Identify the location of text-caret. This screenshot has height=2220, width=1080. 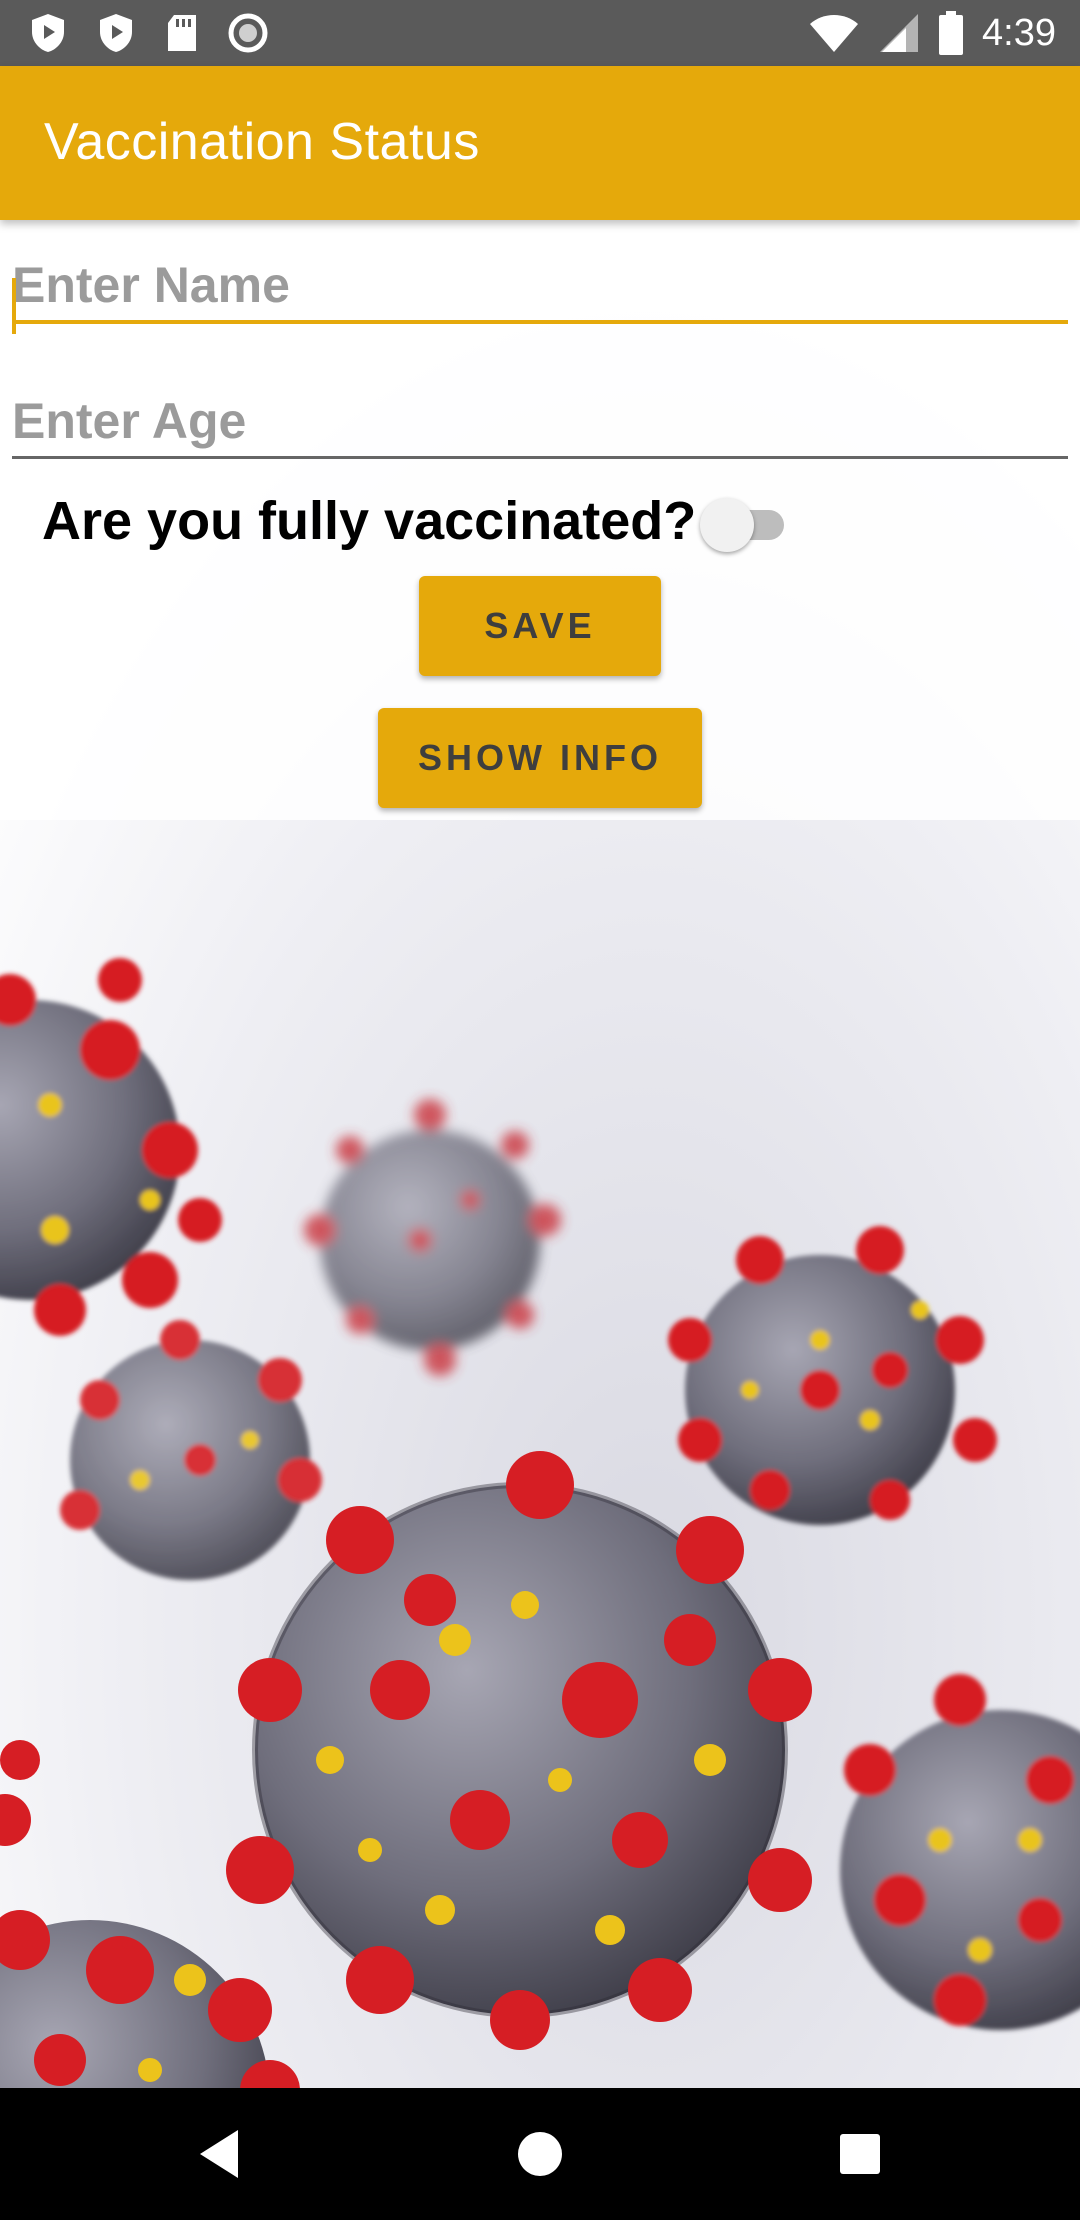
(14, 306).